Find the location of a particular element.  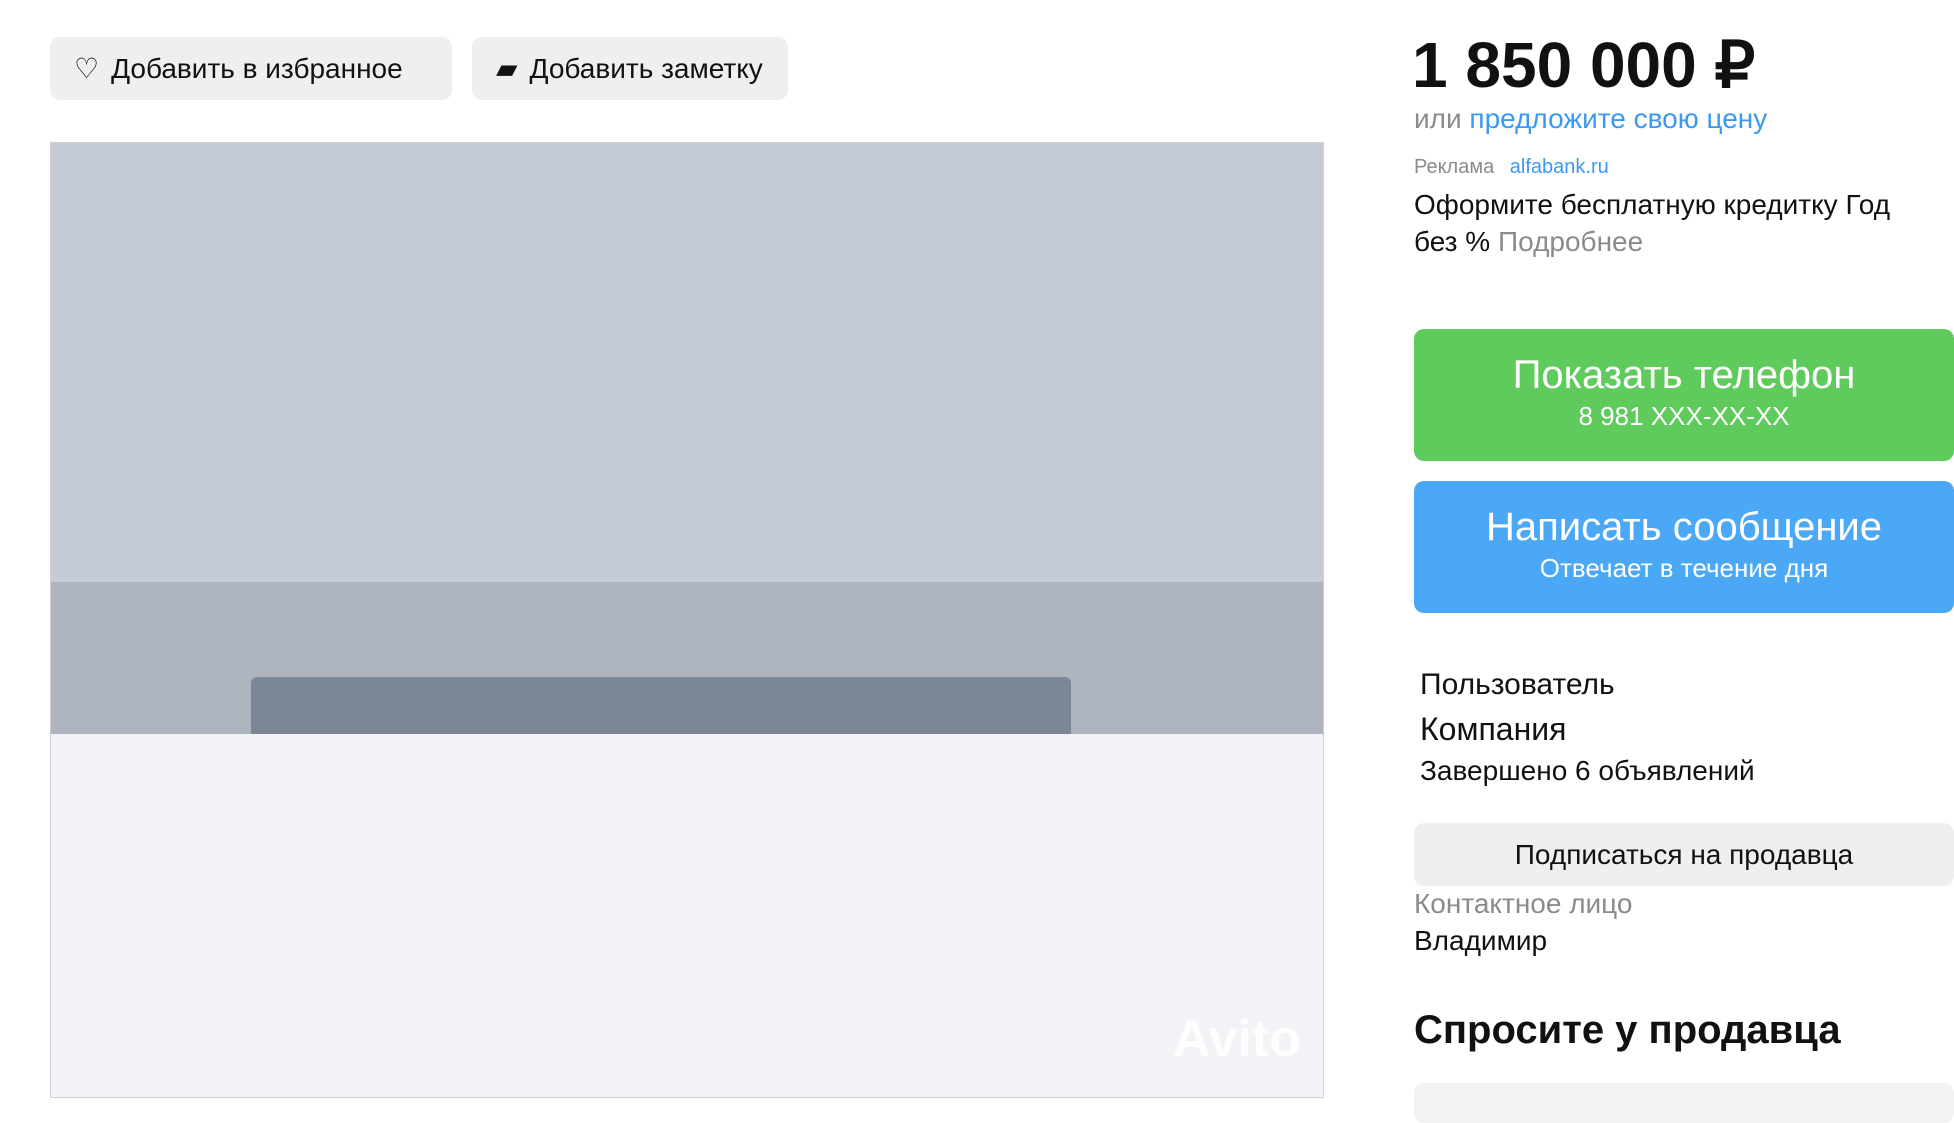

price: 1 850 000 ₽ is located at coordinates (1584, 65).